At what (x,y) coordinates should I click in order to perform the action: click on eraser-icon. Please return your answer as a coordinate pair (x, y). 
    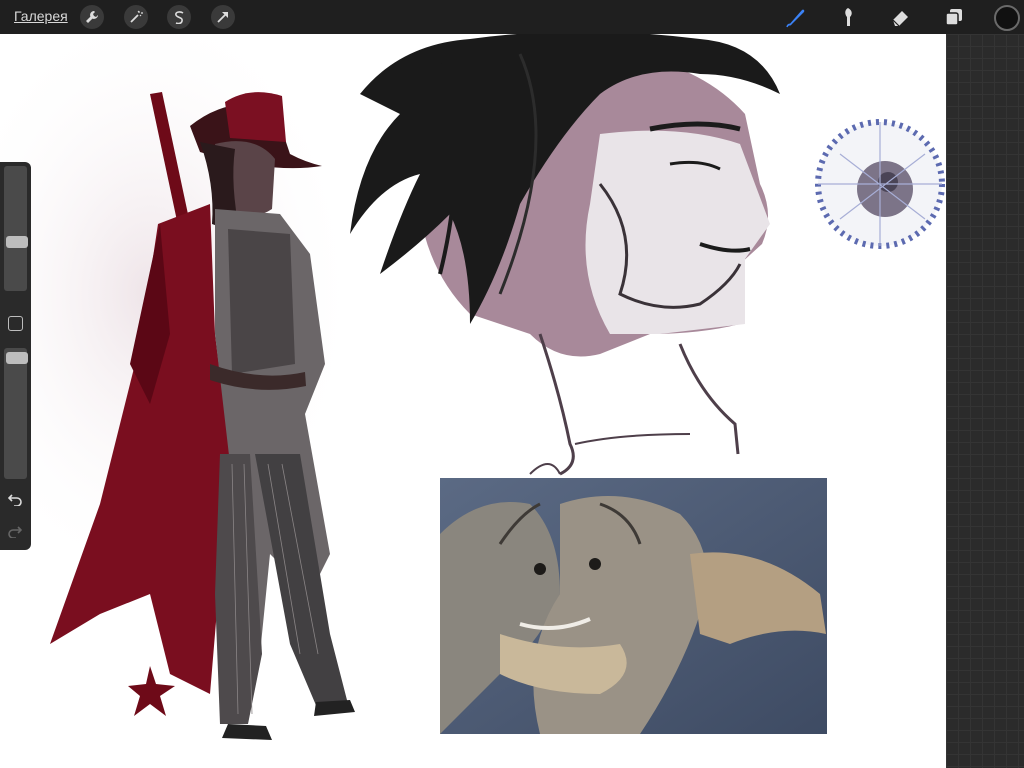
    Looking at the image, I should click on (901, 17).